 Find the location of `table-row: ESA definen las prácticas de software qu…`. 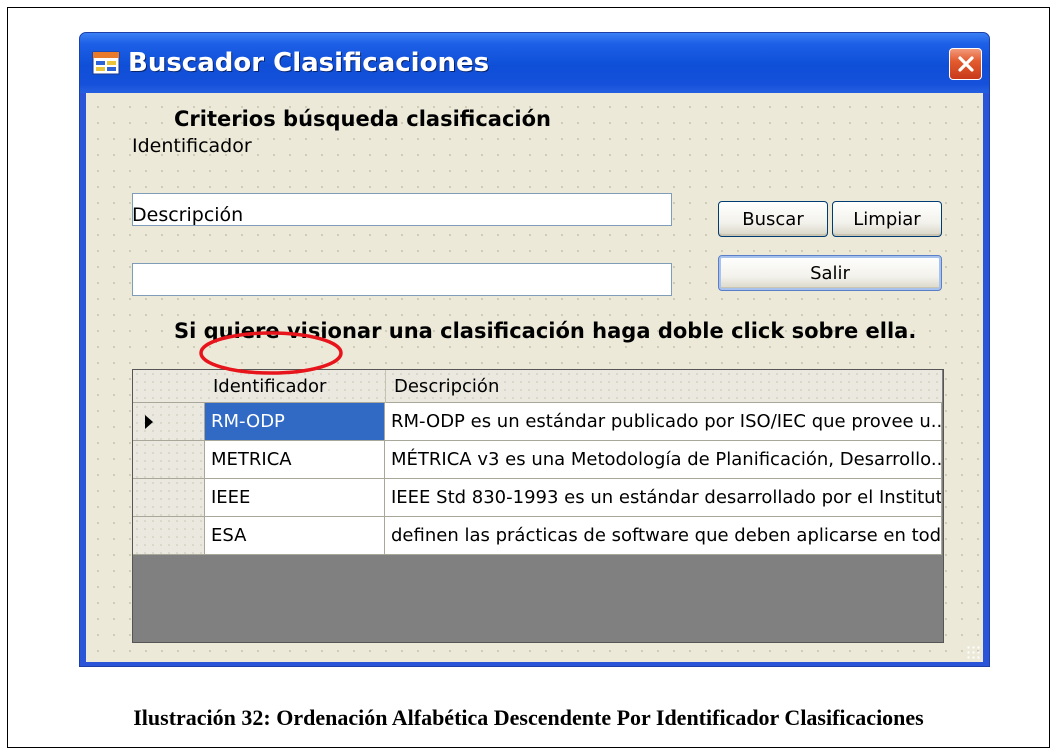

table-row: ESA definen las prácticas de software qu… is located at coordinates (537, 536).